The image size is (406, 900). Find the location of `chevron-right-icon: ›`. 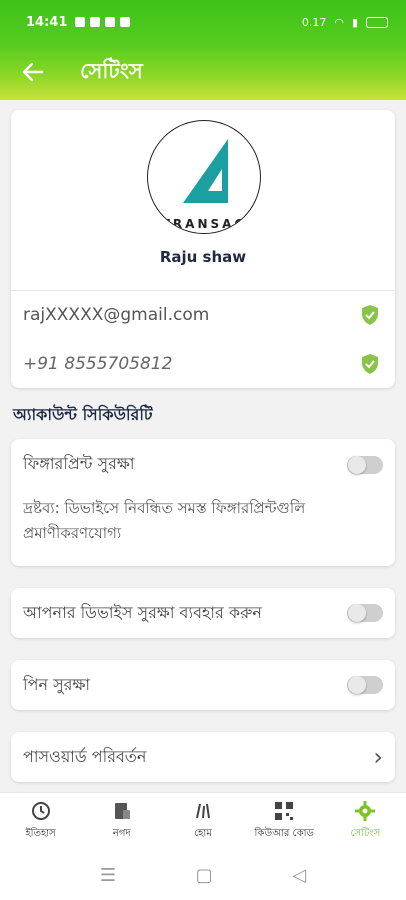

chevron-right-icon: › is located at coordinates (378, 757).